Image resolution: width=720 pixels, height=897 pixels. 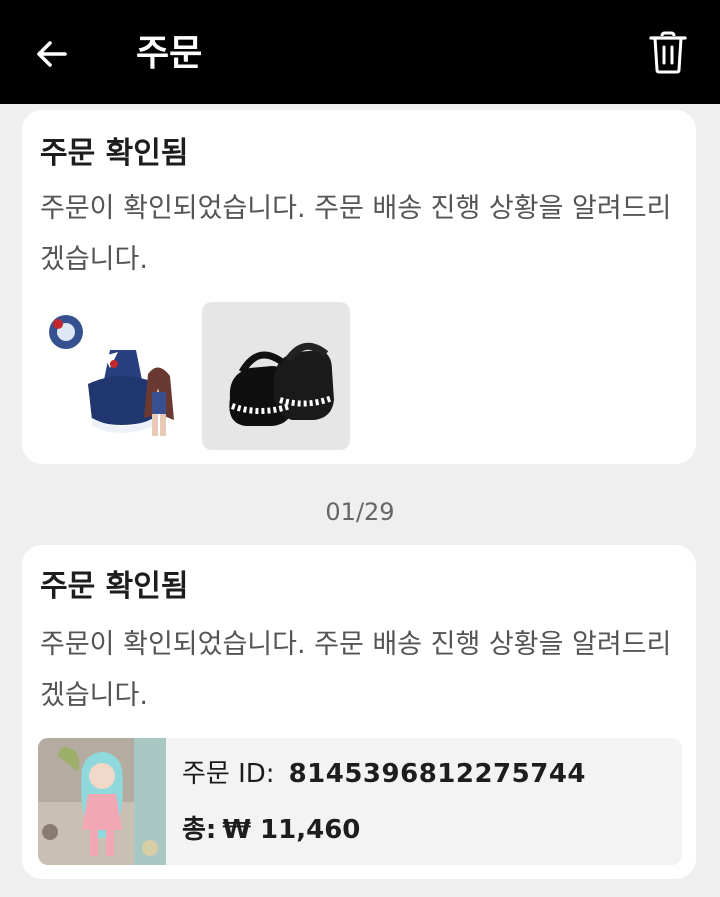 I want to click on trash-icon, so click(x=668, y=52).